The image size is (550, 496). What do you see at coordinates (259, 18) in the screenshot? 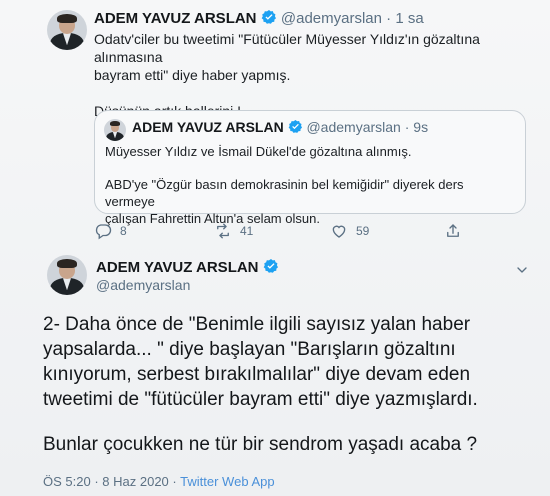
I see `tweet1-header: ADEM YAVUZ ARSLAN @ademyarslan · 1 sa` at bounding box center [259, 18].